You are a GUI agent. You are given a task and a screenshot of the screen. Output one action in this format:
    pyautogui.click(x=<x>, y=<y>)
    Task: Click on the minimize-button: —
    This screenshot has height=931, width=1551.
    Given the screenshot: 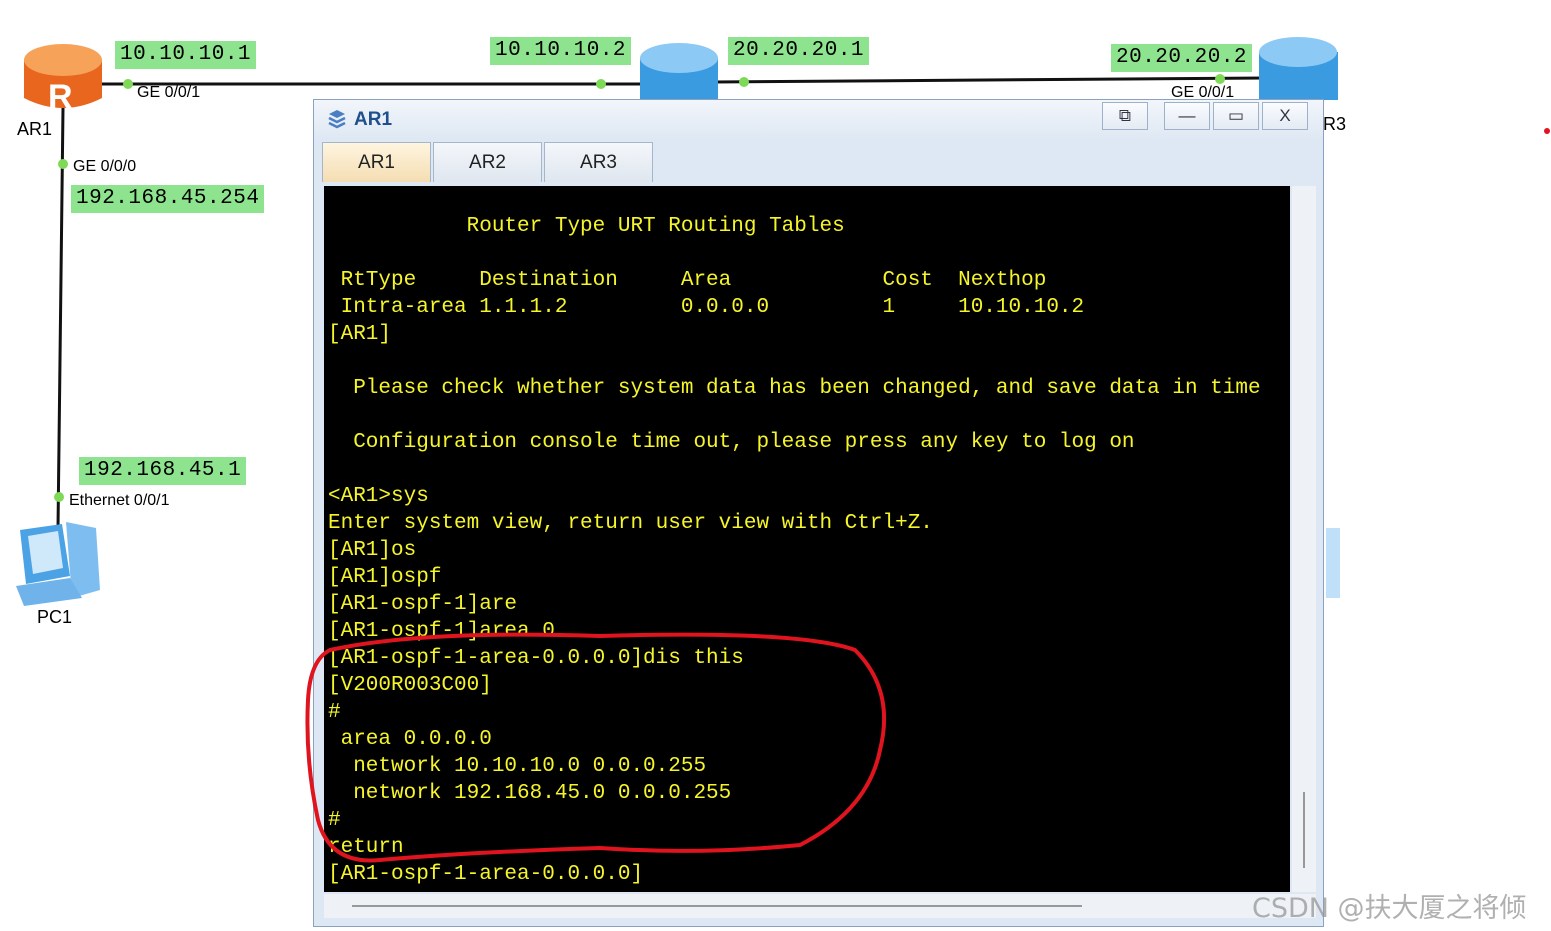 What is the action you would take?
    pyautogui.click(x=1187, y=116)
    